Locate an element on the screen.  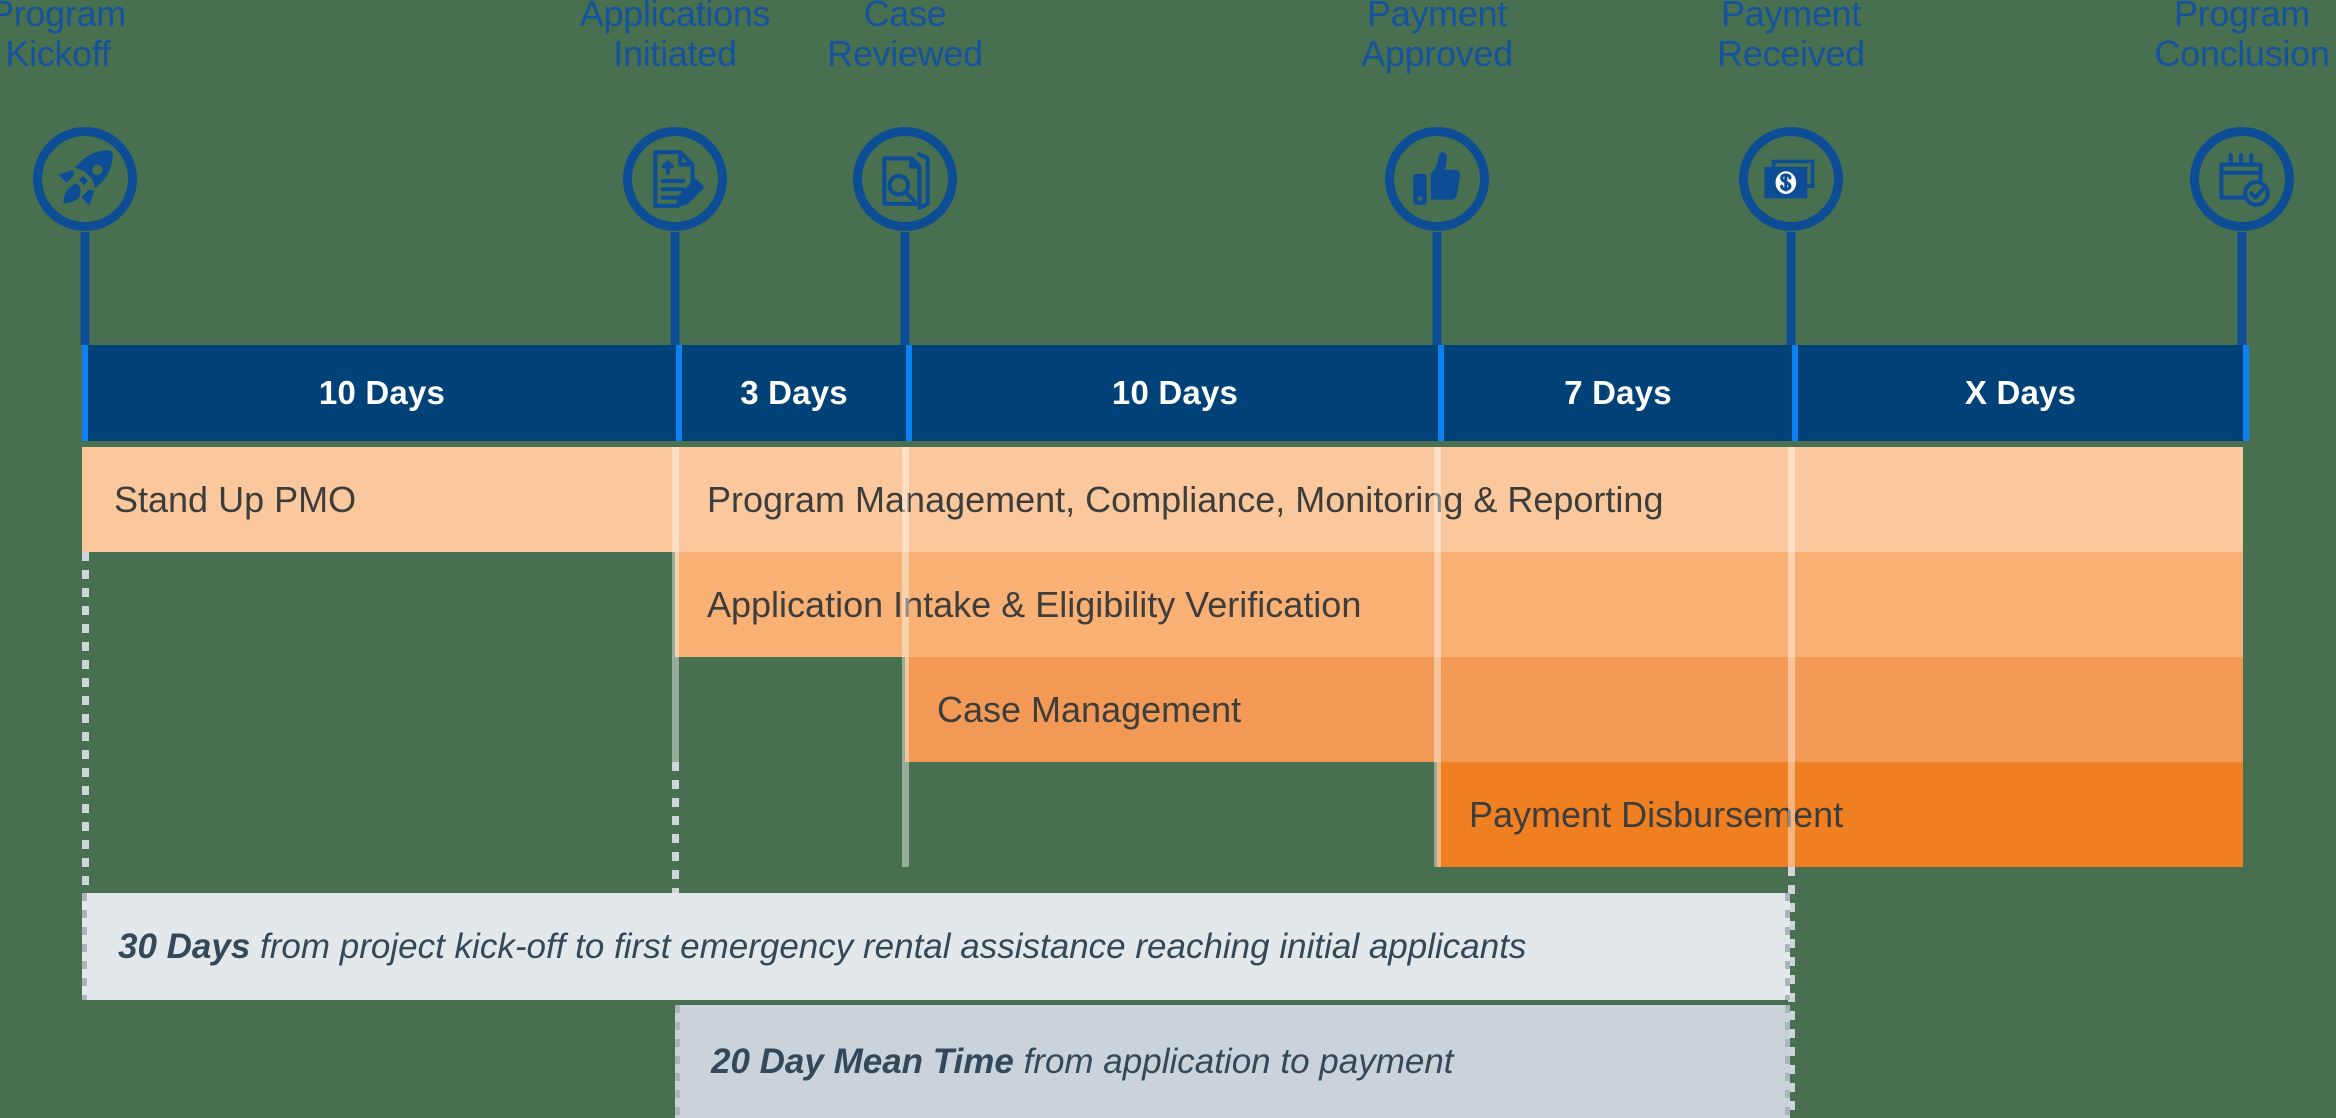
task-label: Case Management is located at coordinates (1089, 709).